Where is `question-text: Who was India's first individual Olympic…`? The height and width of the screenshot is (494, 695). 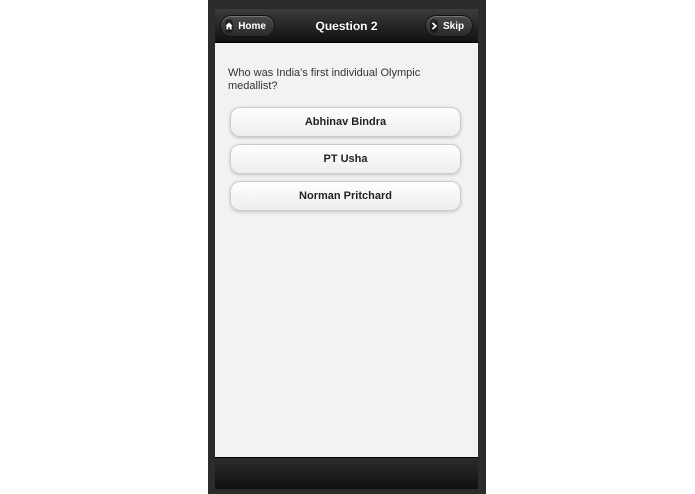 question-text: Who was India's first individual Olympic… is located at coordinates (324, 79).